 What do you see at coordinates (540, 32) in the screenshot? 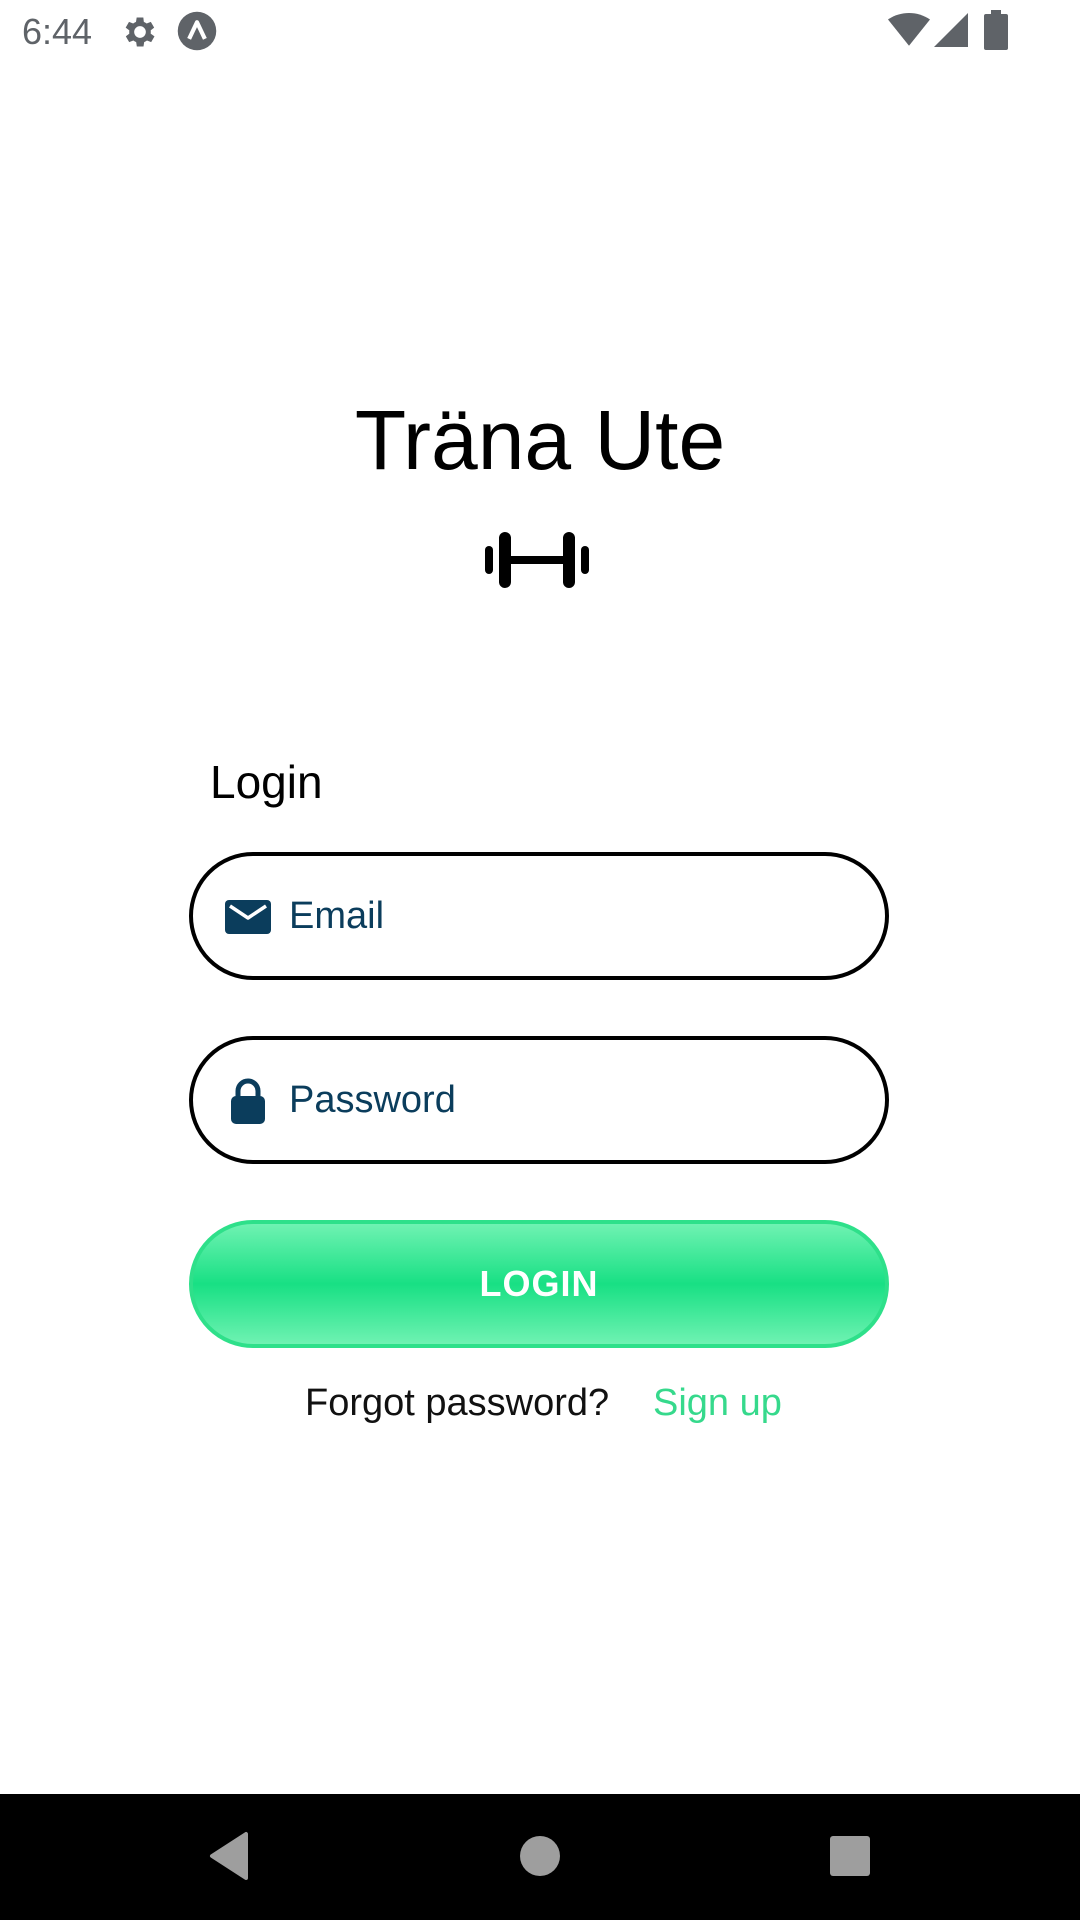
I see `status-bar: 6:44` at bounding box center [540, 32].